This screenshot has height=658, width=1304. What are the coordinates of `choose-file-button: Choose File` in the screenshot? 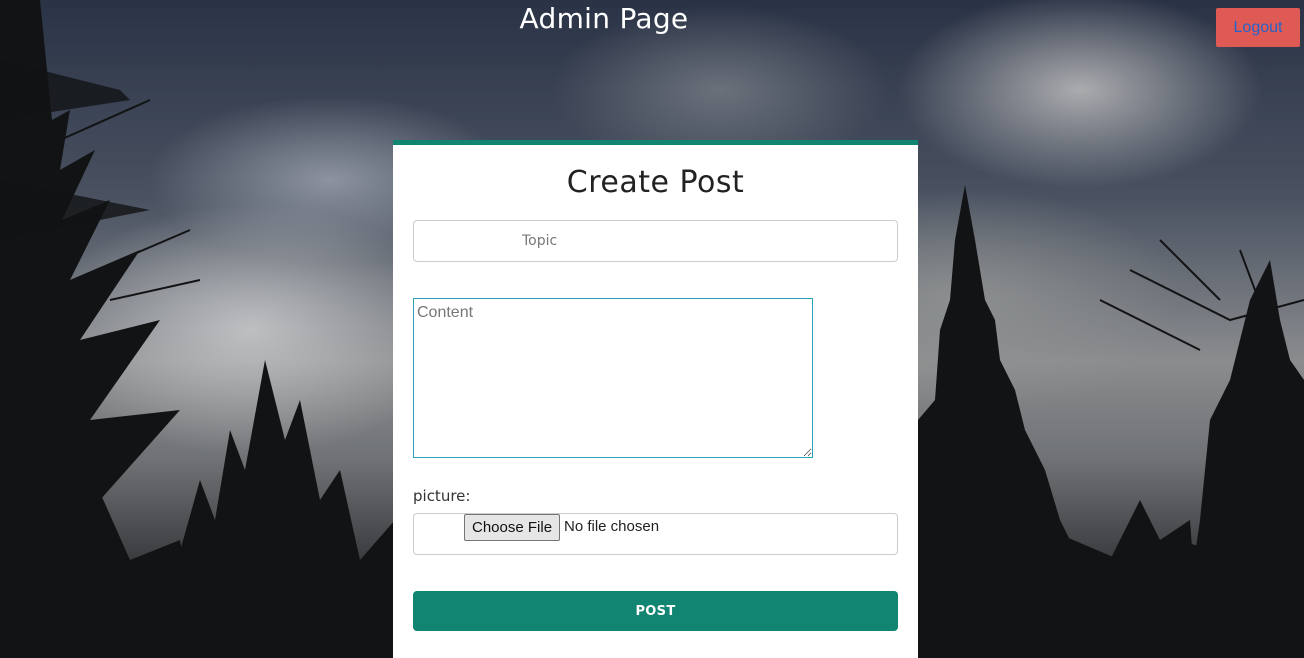 It's located at (512, 527).